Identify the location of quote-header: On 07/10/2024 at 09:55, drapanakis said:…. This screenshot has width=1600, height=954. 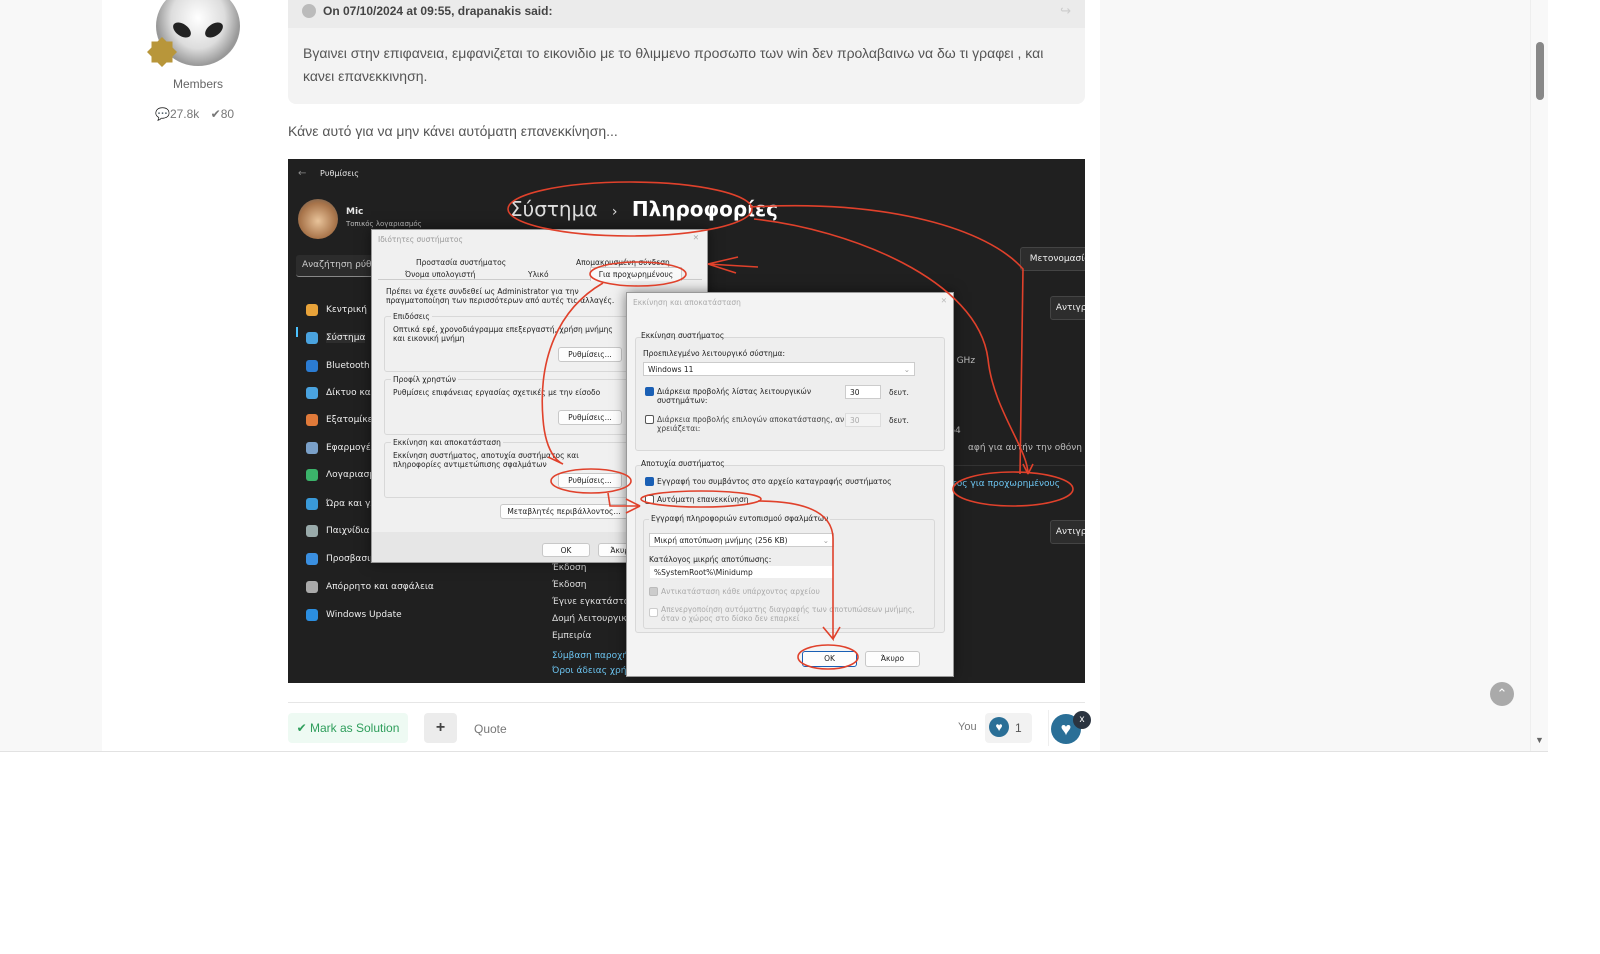
(686, 14).